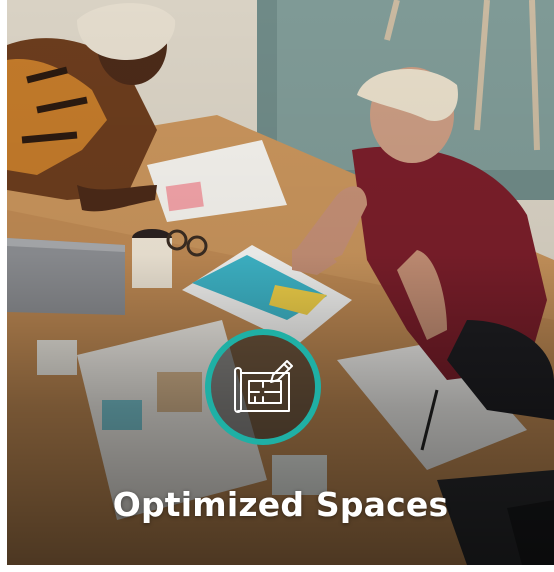 The height and width of the screenshot is (572, 554). What do you see at coordinates (280, 504) in the screenshot?
I see `card-title: Optimized Spaces` at bounding box center [280, 504].